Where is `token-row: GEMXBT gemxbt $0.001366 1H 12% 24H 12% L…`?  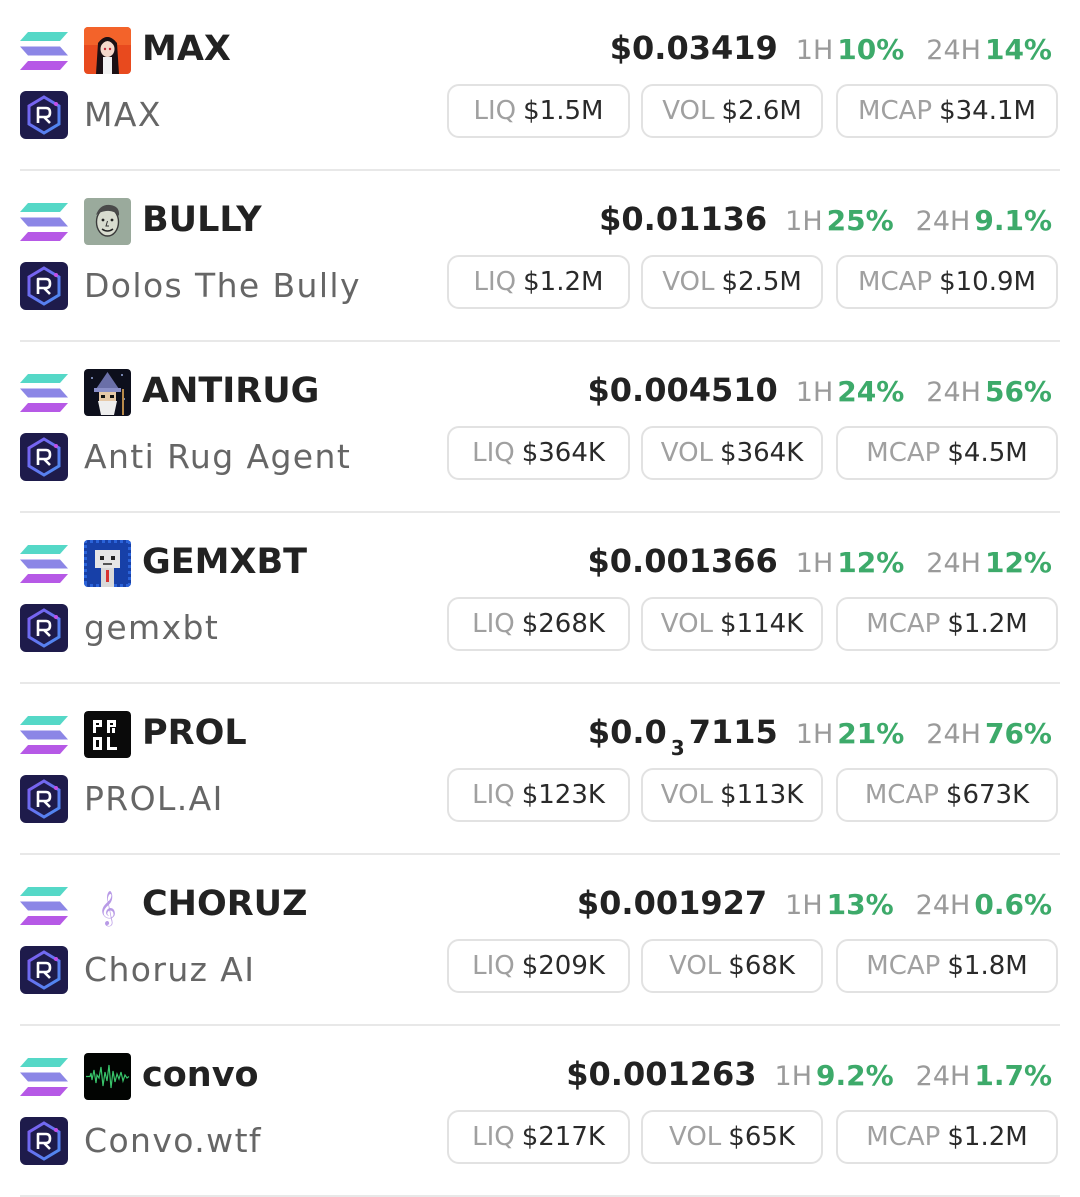 token-row: GEMXBT gemxbt $0.001366 1H 12% 24H 12% L… is located at coordinates (540, 598).